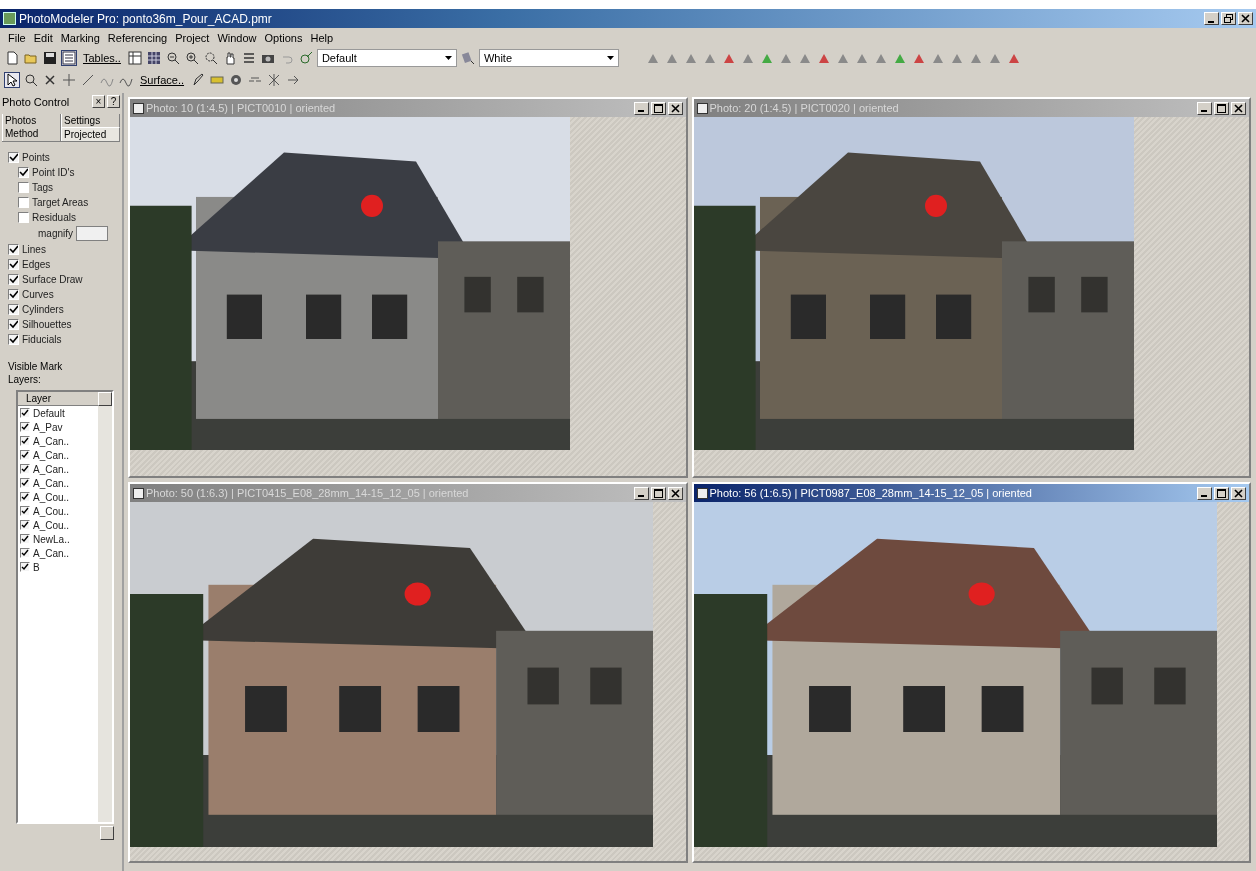  I want to click on photo-title: Photo: 10 (1:4.5) | PICT0010 | oriented, so click(241, 108).